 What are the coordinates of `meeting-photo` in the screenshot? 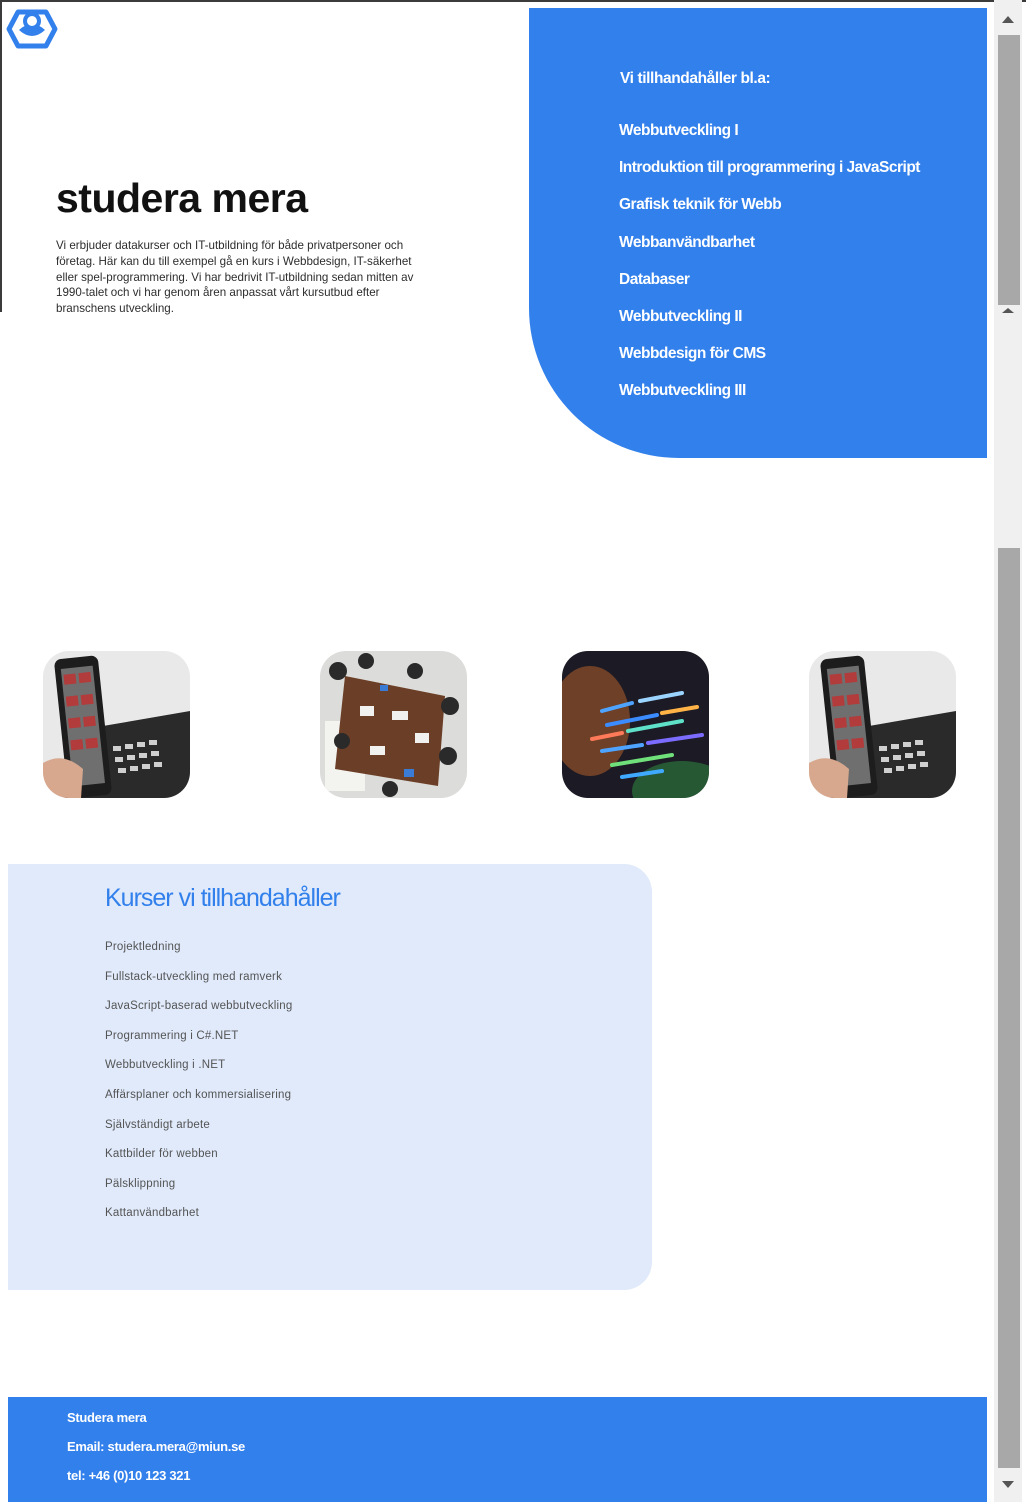 It's located at (393, 724).